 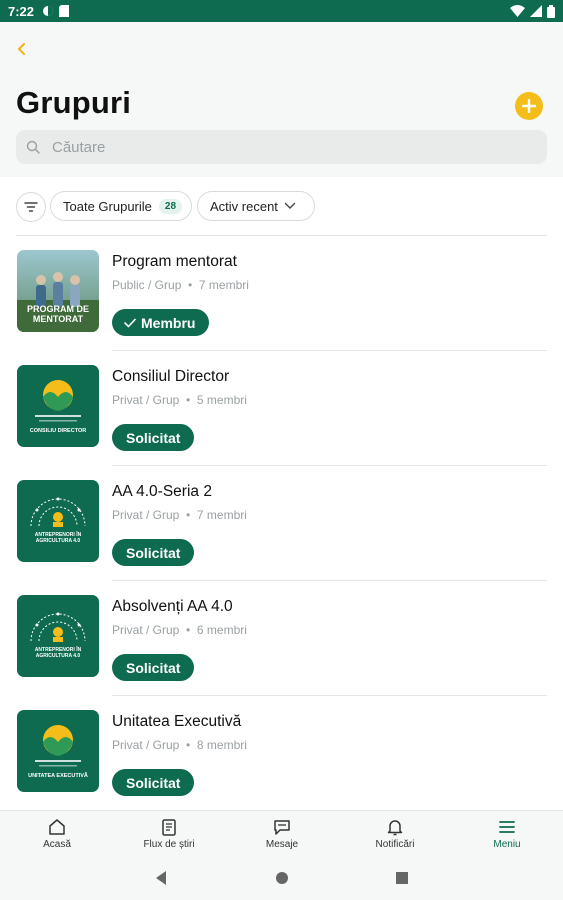 What do you see at coordinates (58, 775) in the screenshot?
I see `svg-text: UNITATEA EXECUTIVĂ` at bounding box center [58, 775].